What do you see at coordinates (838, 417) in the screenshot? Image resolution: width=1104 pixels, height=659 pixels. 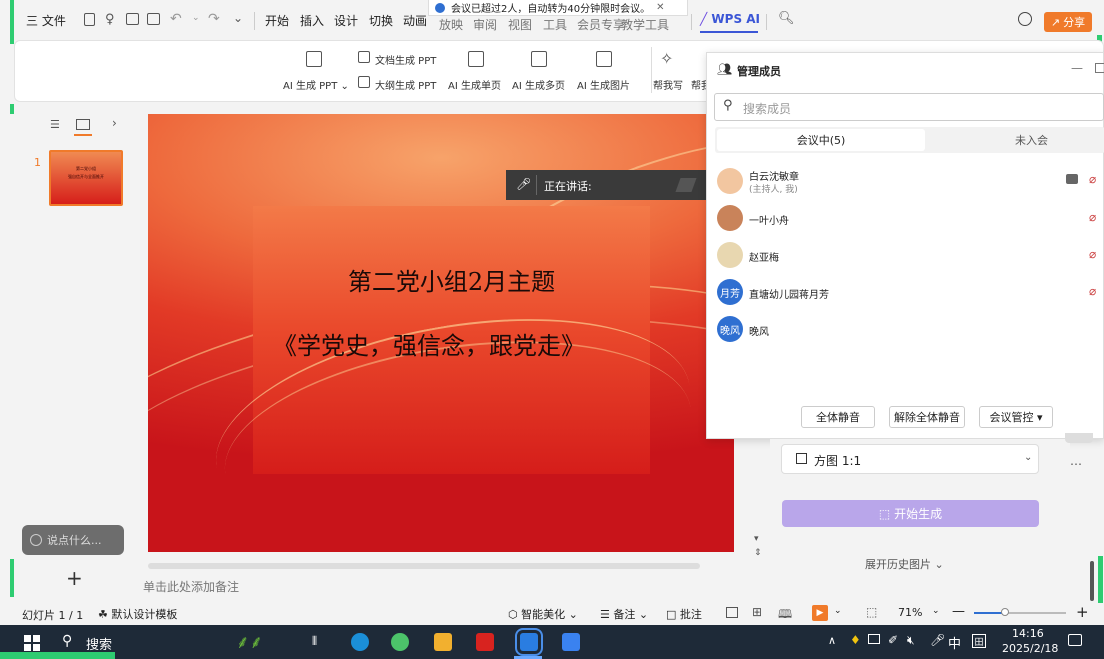 I see `mute-all-button: 全体静音` at bounding box center [838, 417].